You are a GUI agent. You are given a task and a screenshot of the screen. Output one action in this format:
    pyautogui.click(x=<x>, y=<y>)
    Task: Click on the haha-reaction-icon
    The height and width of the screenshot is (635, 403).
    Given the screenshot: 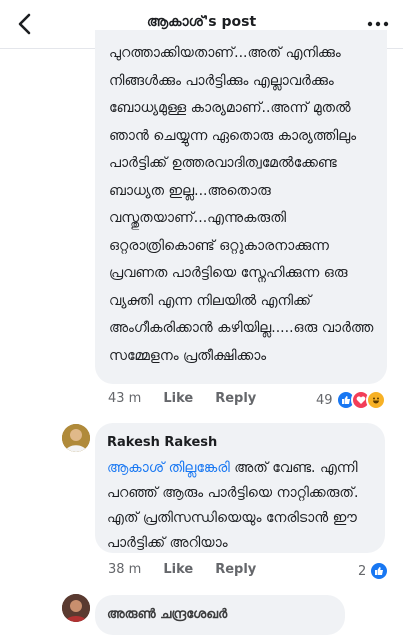 What is the action you would take?
    pyautogui.click(x=375, y=400)
    